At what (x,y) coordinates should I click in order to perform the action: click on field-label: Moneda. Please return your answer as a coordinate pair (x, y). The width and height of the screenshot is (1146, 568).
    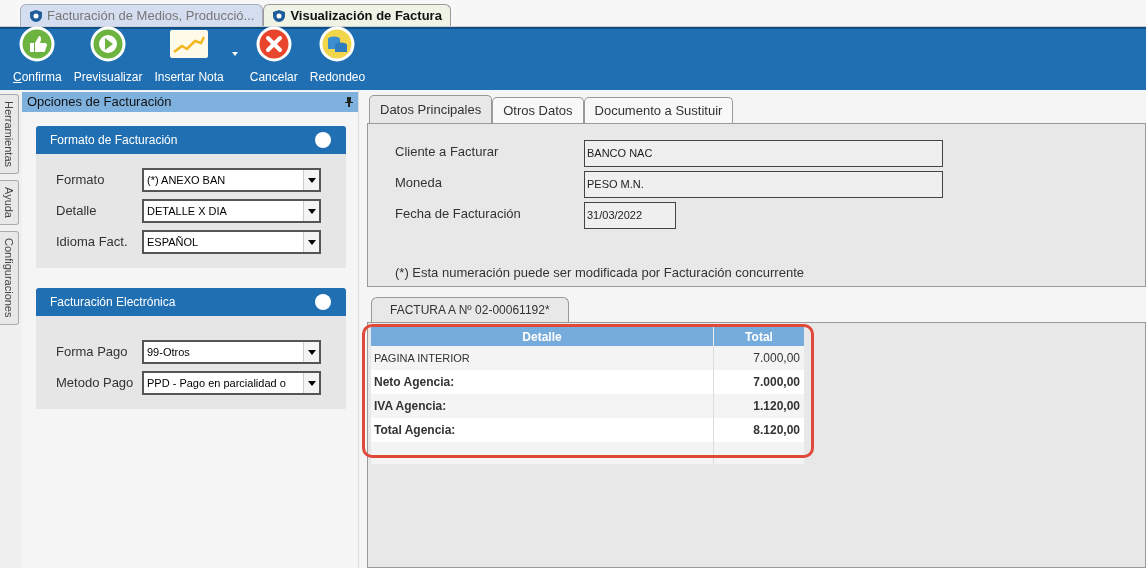
    Looking at the image, I should click on (419, 183).